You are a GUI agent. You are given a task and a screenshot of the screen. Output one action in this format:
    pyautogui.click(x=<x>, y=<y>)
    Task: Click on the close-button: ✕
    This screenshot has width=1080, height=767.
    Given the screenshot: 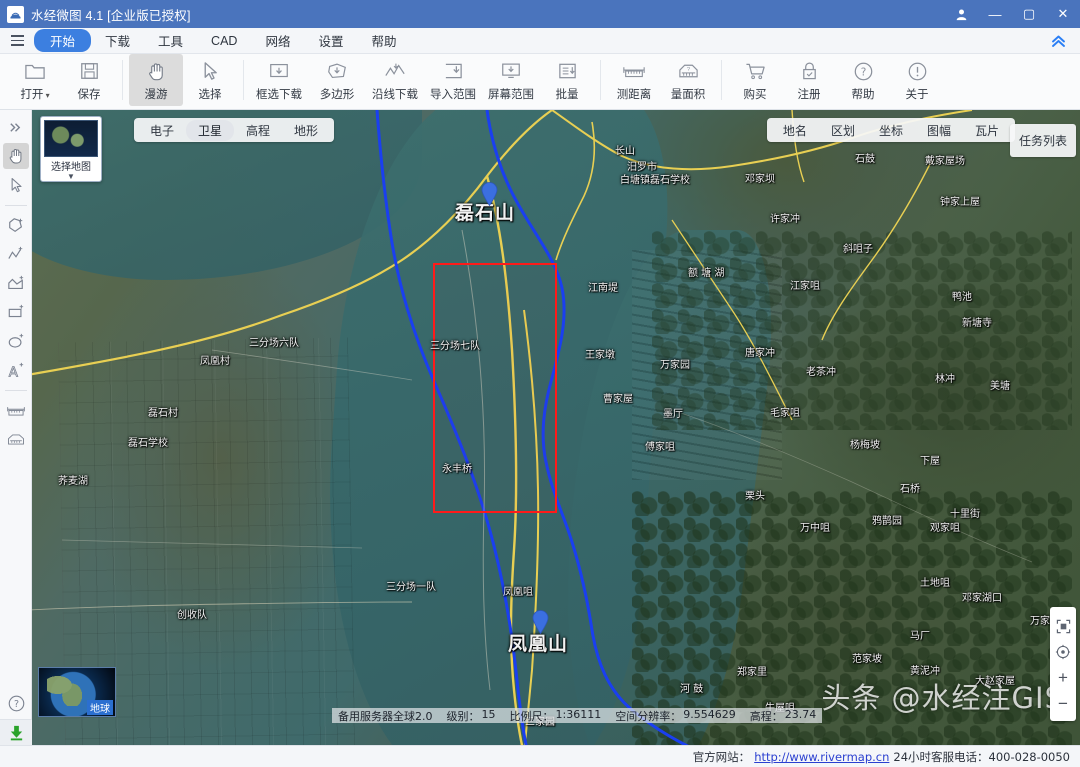 What is the action you would take?
    pyautogui.click(x=1063, y=14)
    